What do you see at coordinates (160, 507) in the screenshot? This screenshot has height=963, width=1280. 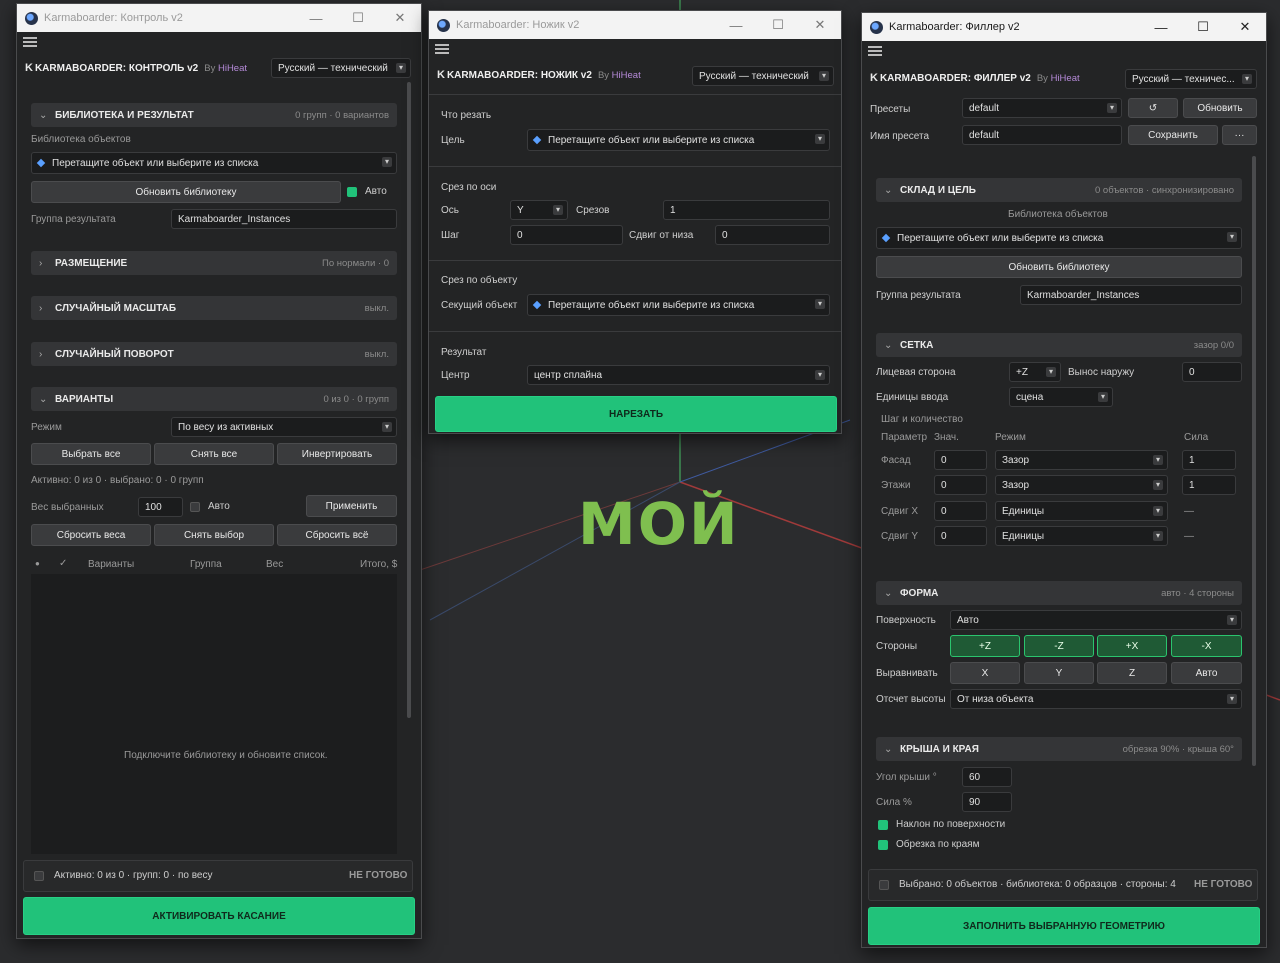 I see `weight-input: 100` at bounding box center [160, 507].